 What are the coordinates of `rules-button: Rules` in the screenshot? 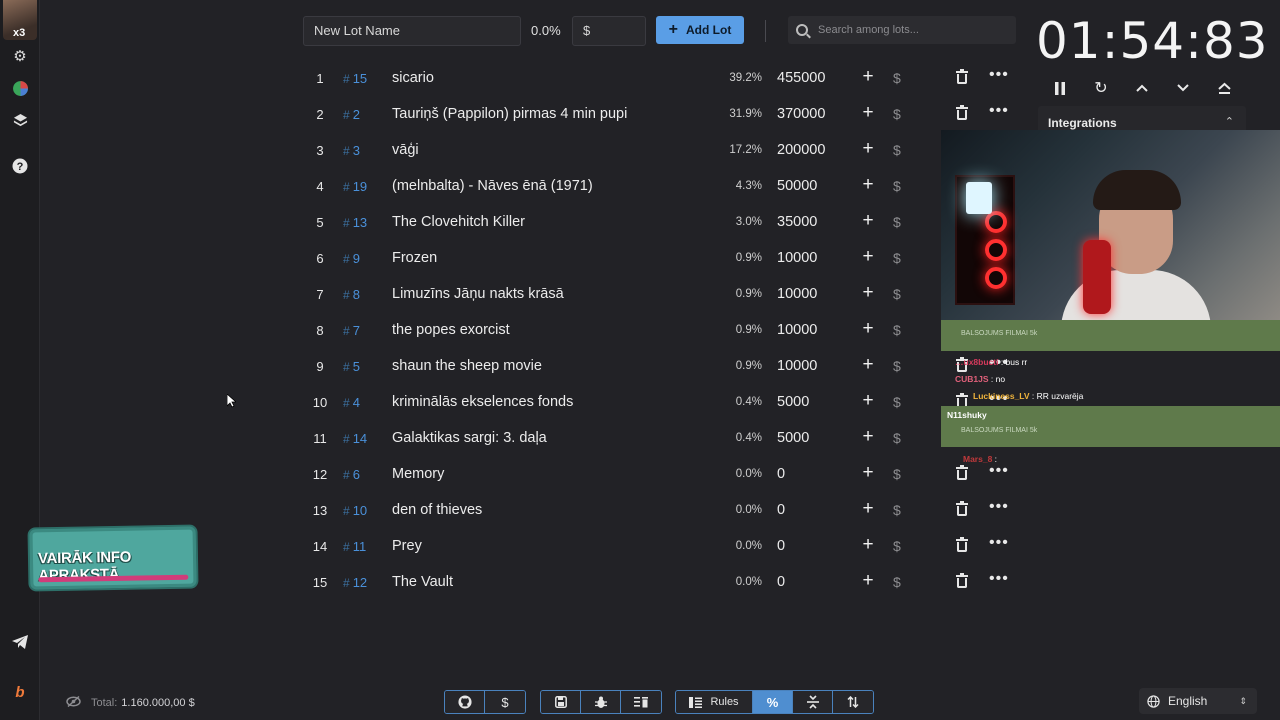 It's located at (714, 702).